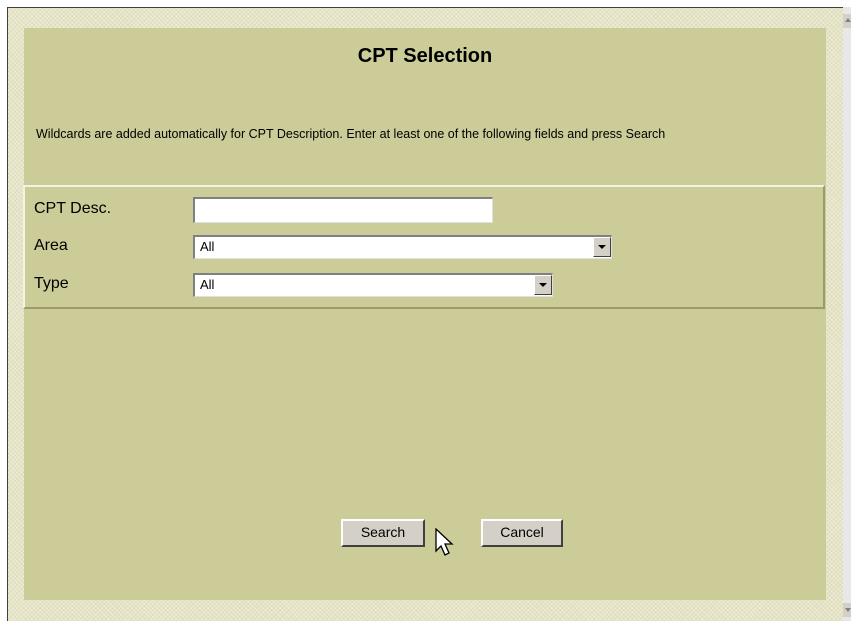  Describe the element at coordinates (522, 533) in the screenshot. I see `cancel-button: Cancel` at that location.